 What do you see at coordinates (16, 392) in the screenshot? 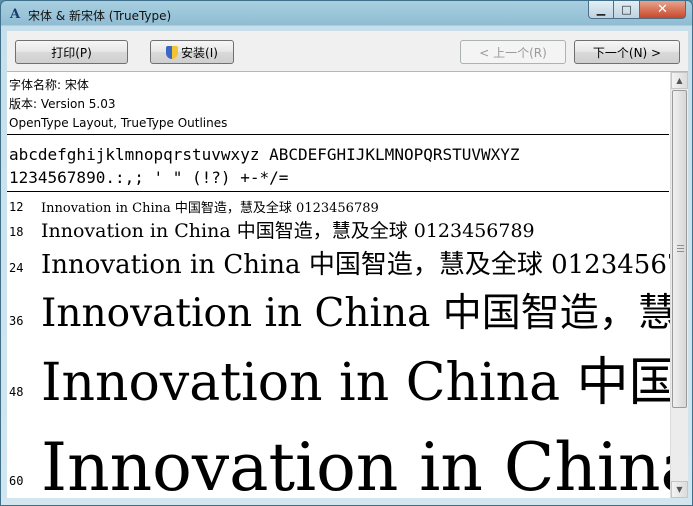
I see `sample-size-label: 48` at bounding box center [16, 392].